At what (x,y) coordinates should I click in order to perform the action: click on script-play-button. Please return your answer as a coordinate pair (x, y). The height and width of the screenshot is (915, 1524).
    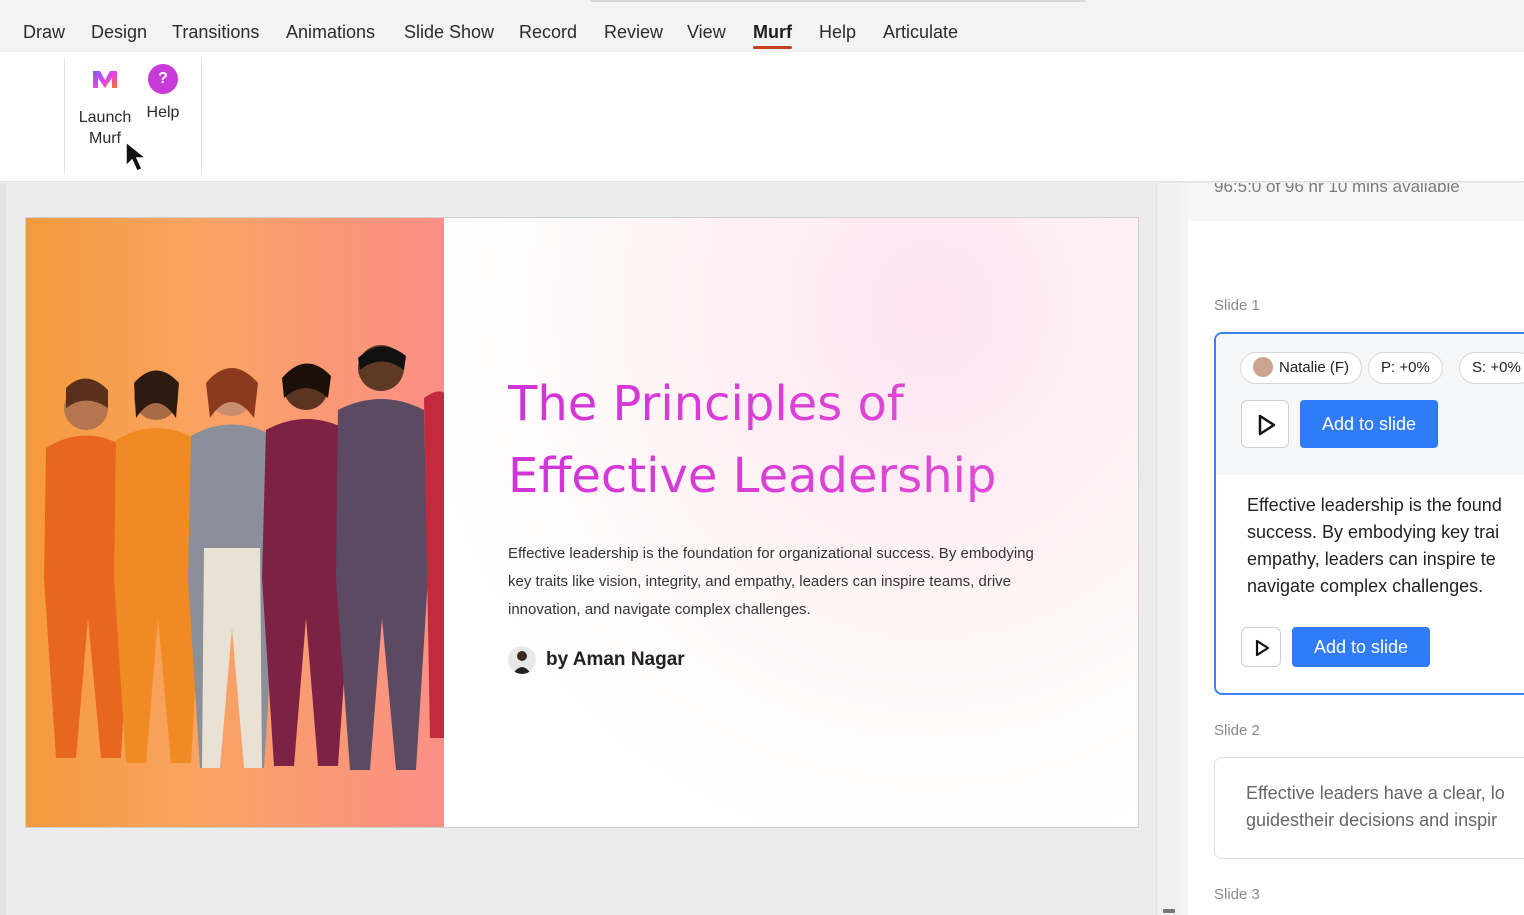
    Looking at the image, I should click on (1261, 647).